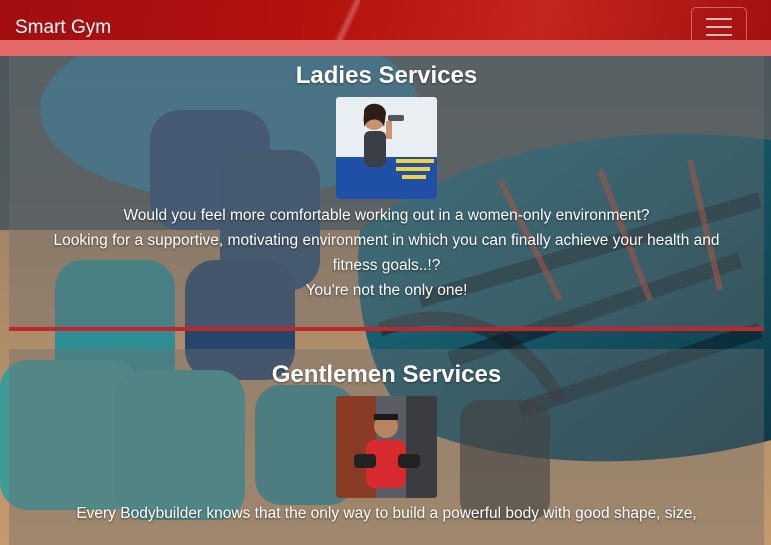  I want to click on gentlemen-services-title: Gentlemen Services, so click(386, 374).